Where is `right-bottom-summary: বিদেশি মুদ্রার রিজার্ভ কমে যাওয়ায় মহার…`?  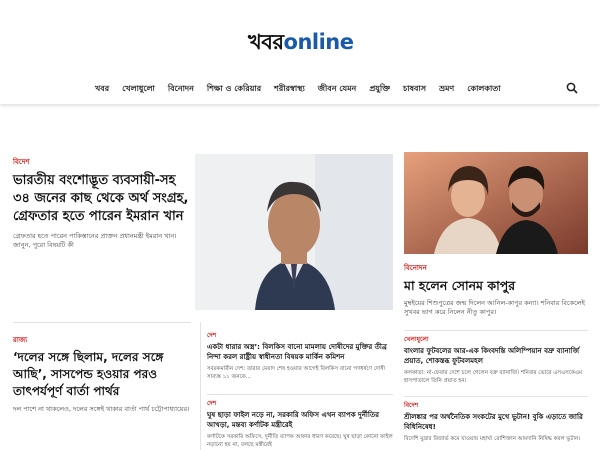 right-bottom-summary: বিদেশি মুদ্রার রিজার্ভ কমে যাওয়ায় মহার… is located at coordinates (492, 439).